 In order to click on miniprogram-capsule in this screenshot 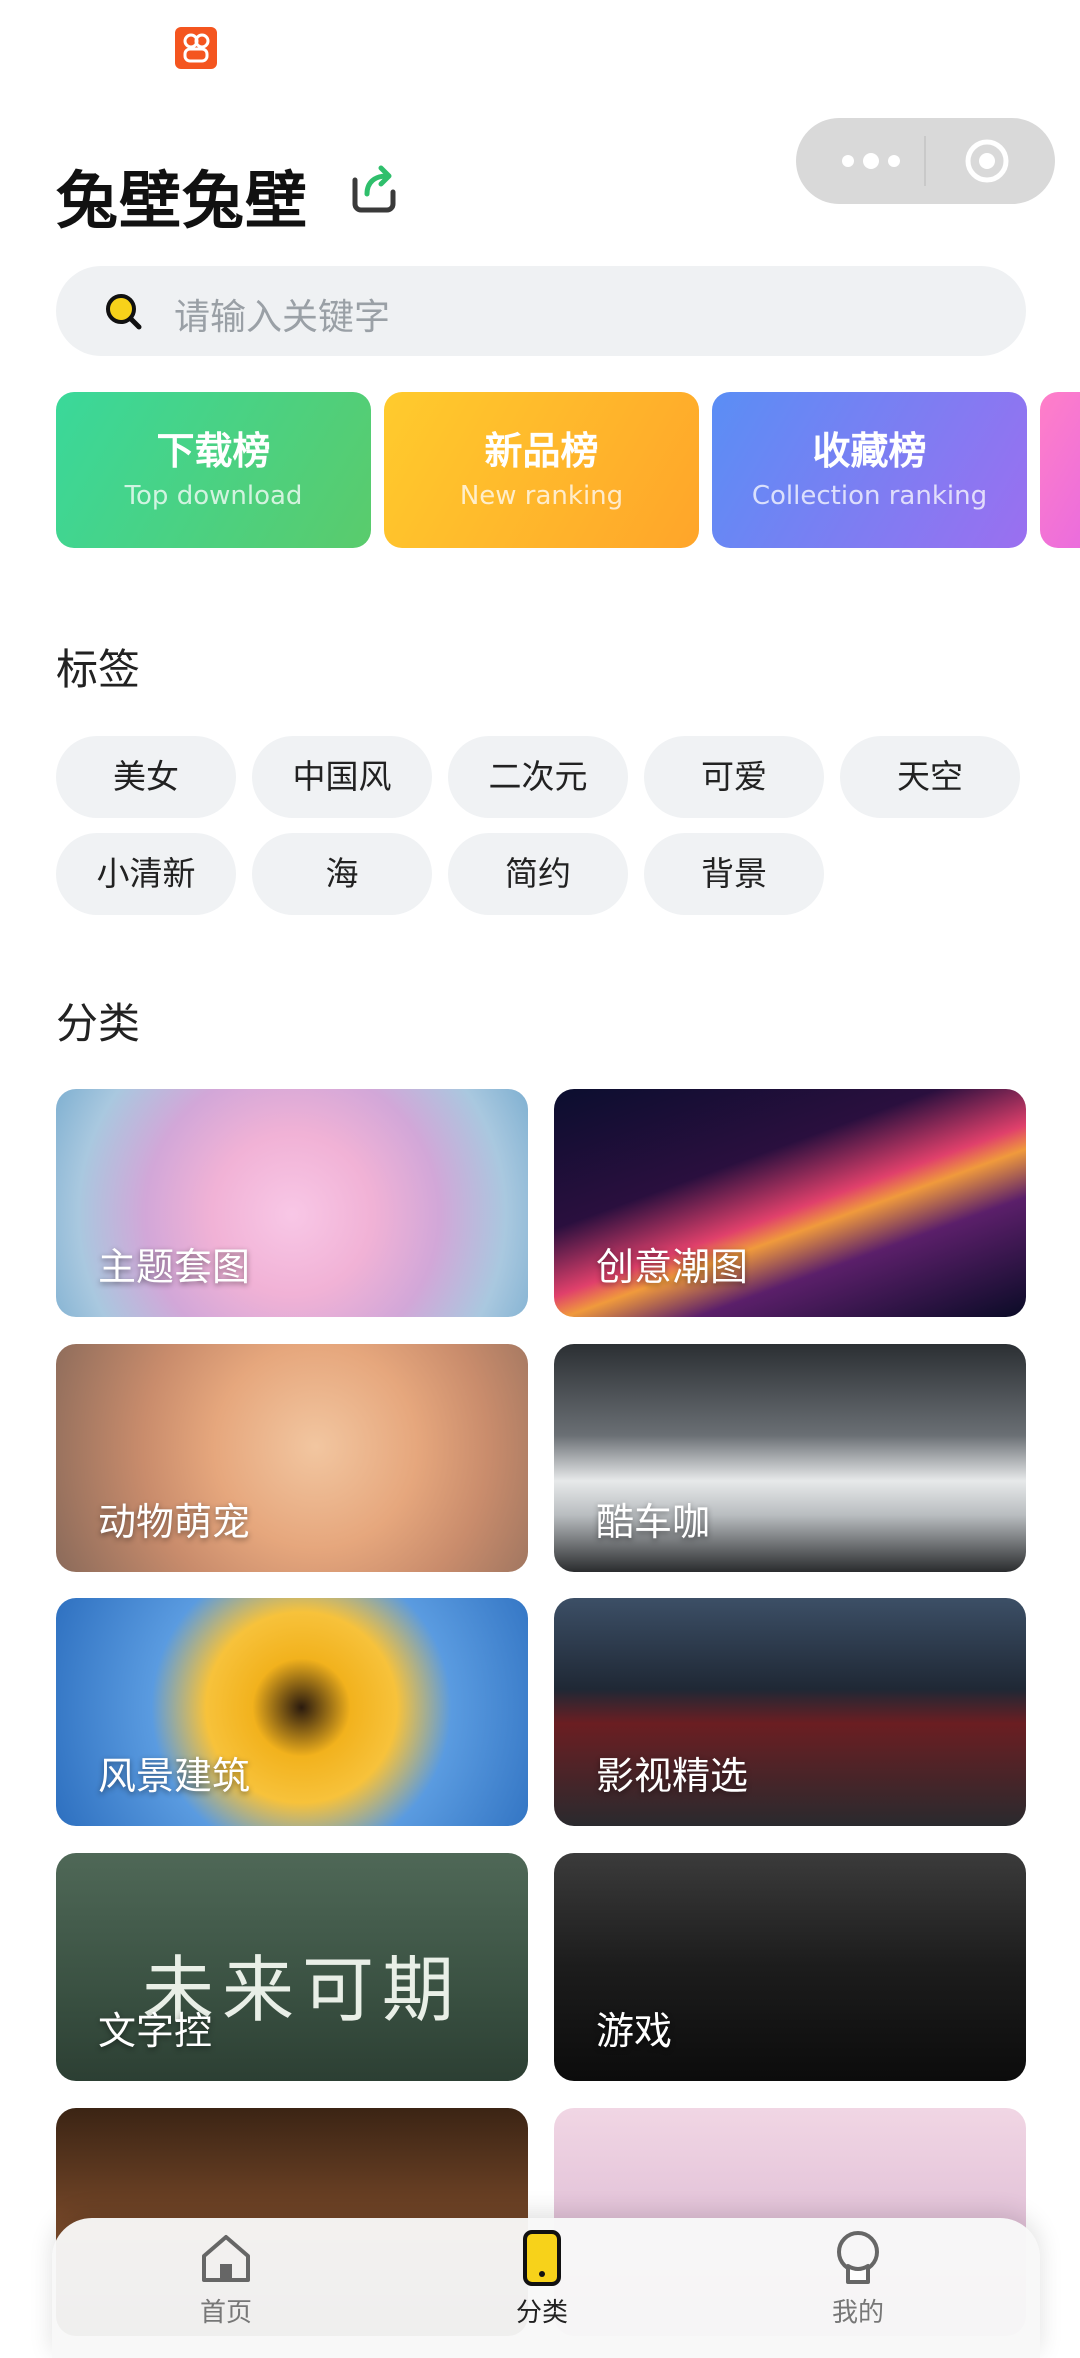, I will do `click(925, 161)`.